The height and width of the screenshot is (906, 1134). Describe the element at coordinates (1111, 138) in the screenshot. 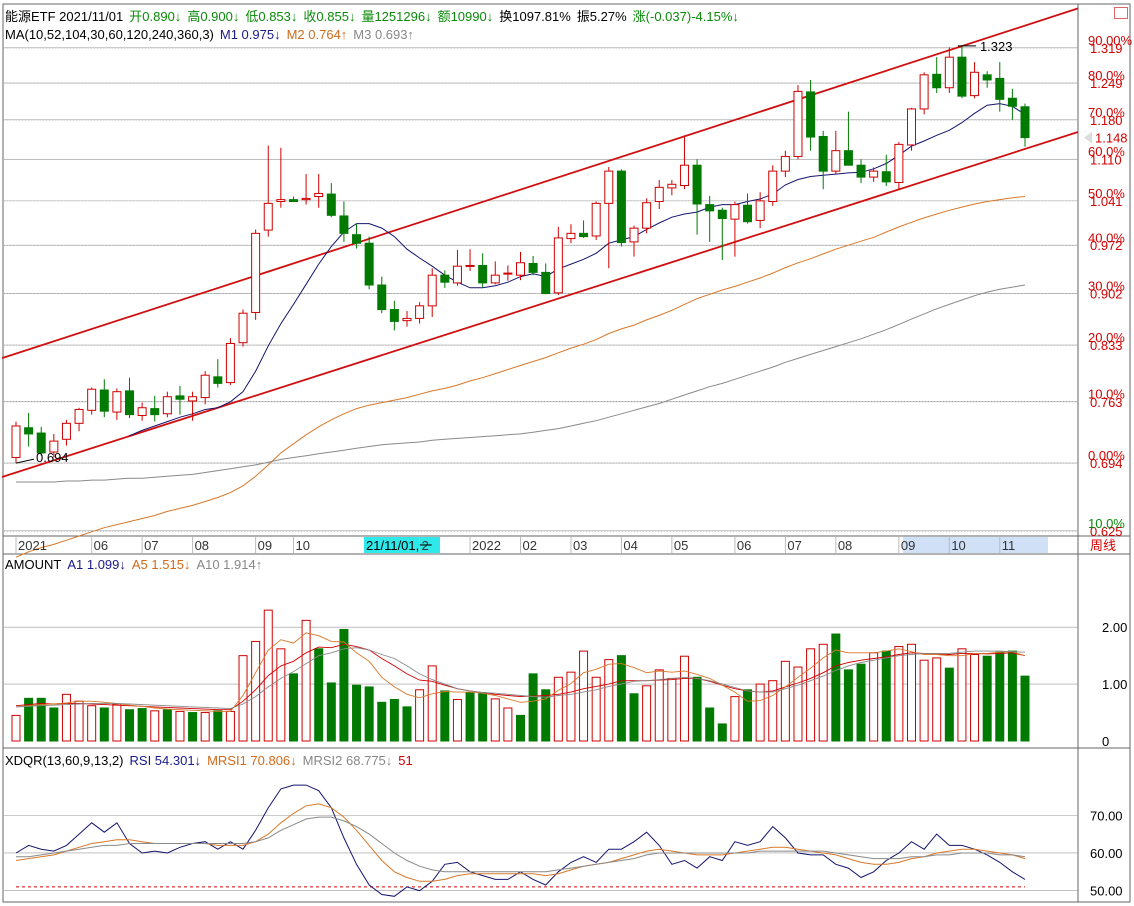

I see `current-price-label: 1.148` at that location.